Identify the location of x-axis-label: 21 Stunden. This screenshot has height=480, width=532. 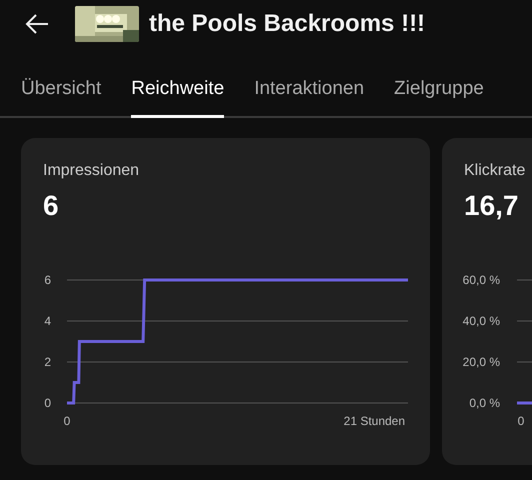
(375, 421).